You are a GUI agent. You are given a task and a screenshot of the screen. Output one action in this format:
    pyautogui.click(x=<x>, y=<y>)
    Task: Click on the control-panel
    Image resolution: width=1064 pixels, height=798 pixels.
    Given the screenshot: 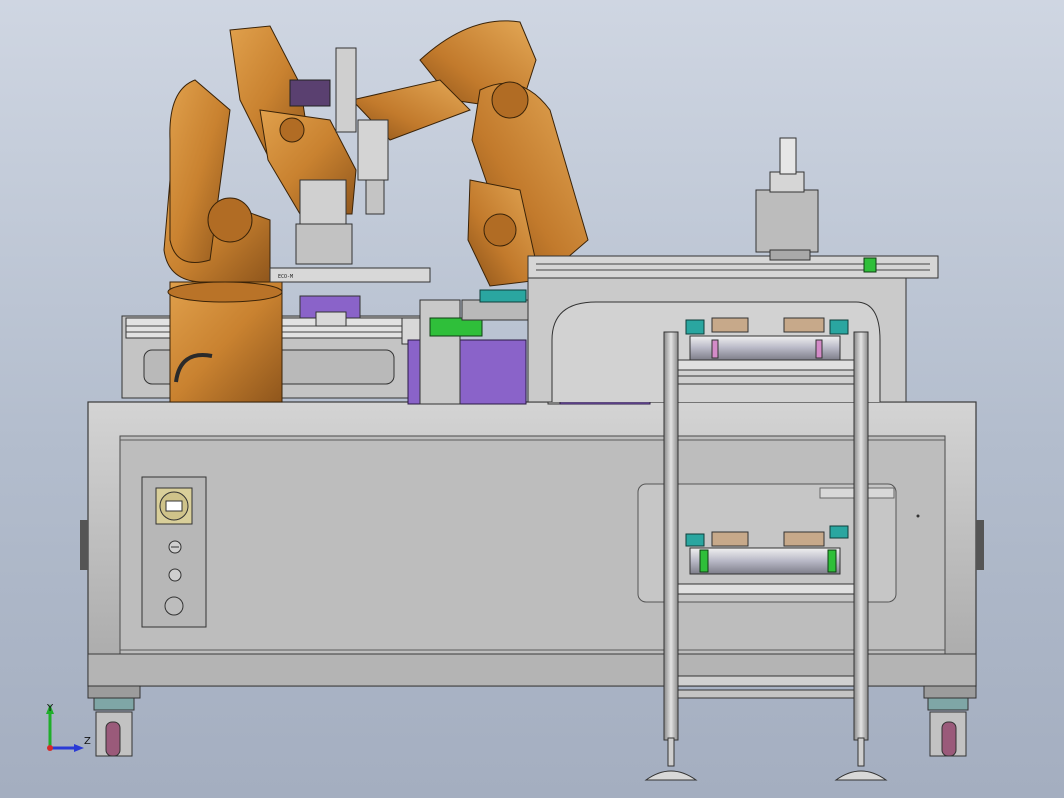 What is the action you would take?
    pyautogui.click(x=174, y=552)
    